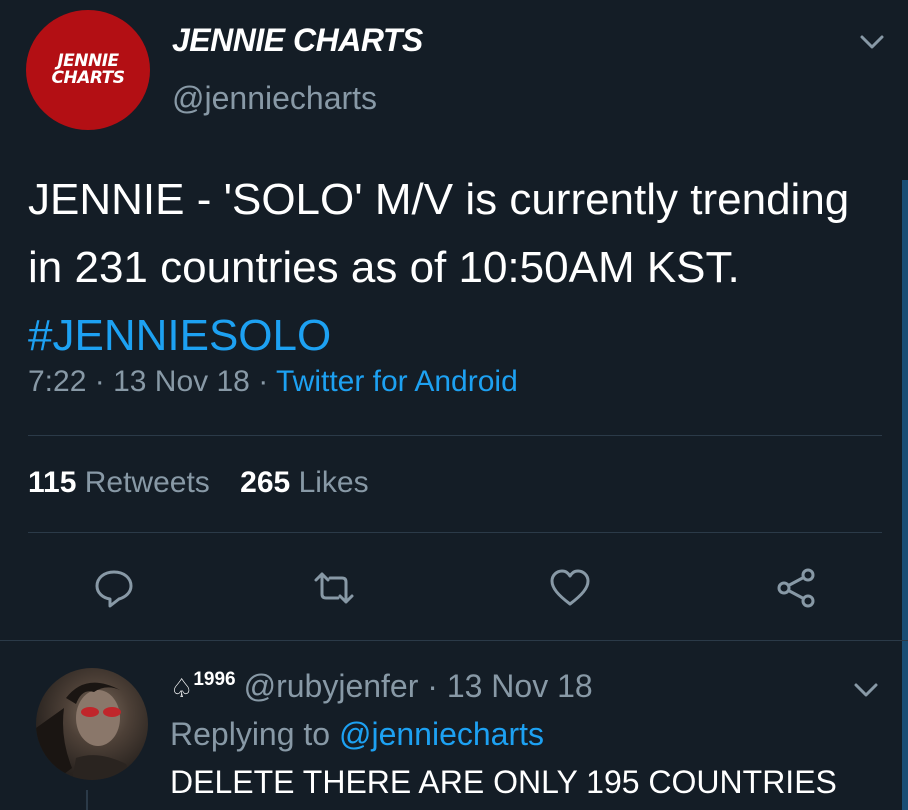  Describe the element at coordinates (333, 482) in the screenshot. I see `likes-label: Likes` at that location.